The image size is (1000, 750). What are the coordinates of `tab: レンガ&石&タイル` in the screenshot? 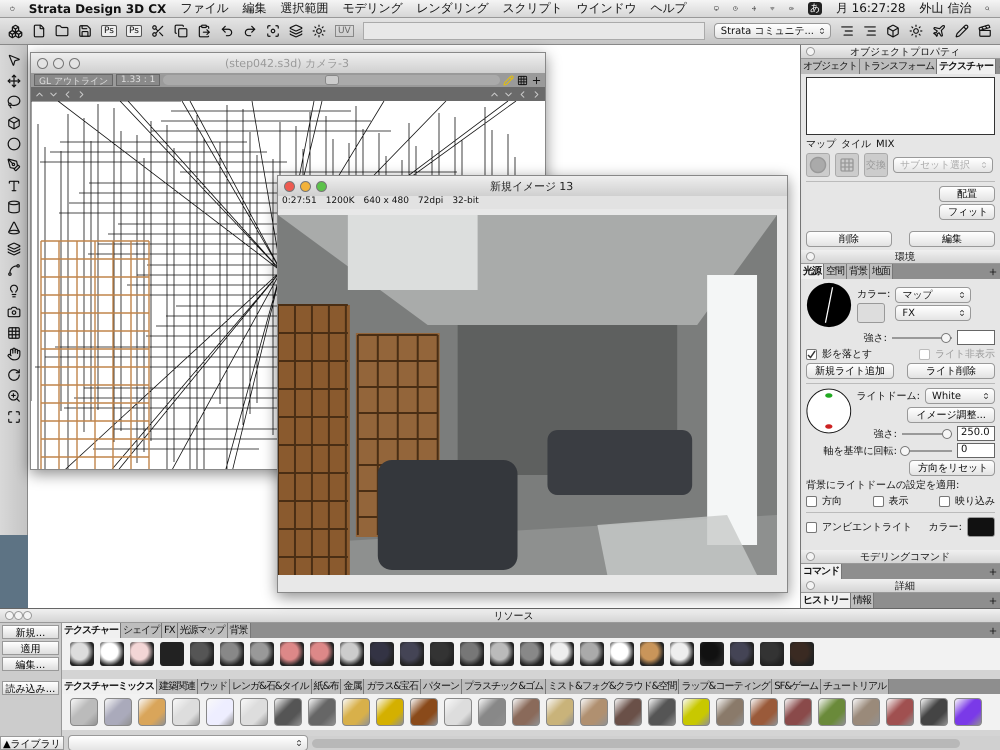 It's located at (271, 686).